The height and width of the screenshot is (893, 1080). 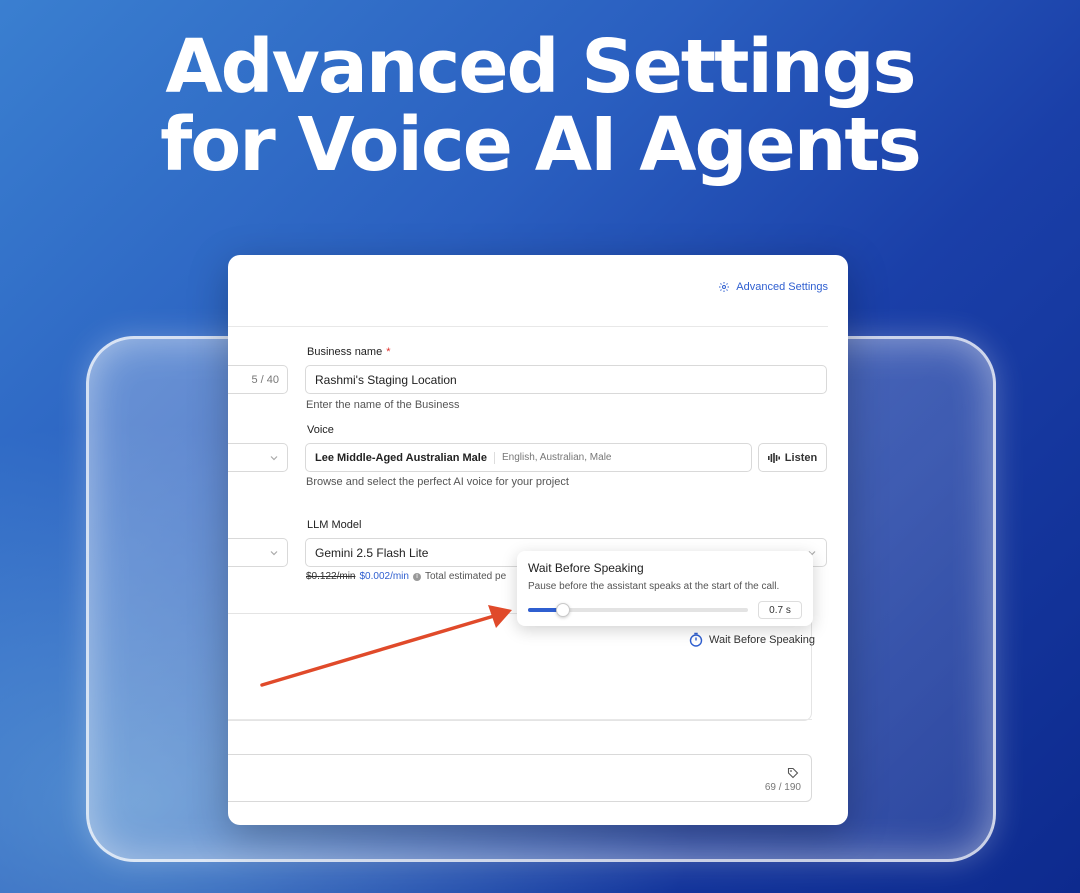 What do you see at coordinates (782, 287) in the screenshot?
I see `advanced-settings-label: Advanced Settings` at bounding box center [782, 287].